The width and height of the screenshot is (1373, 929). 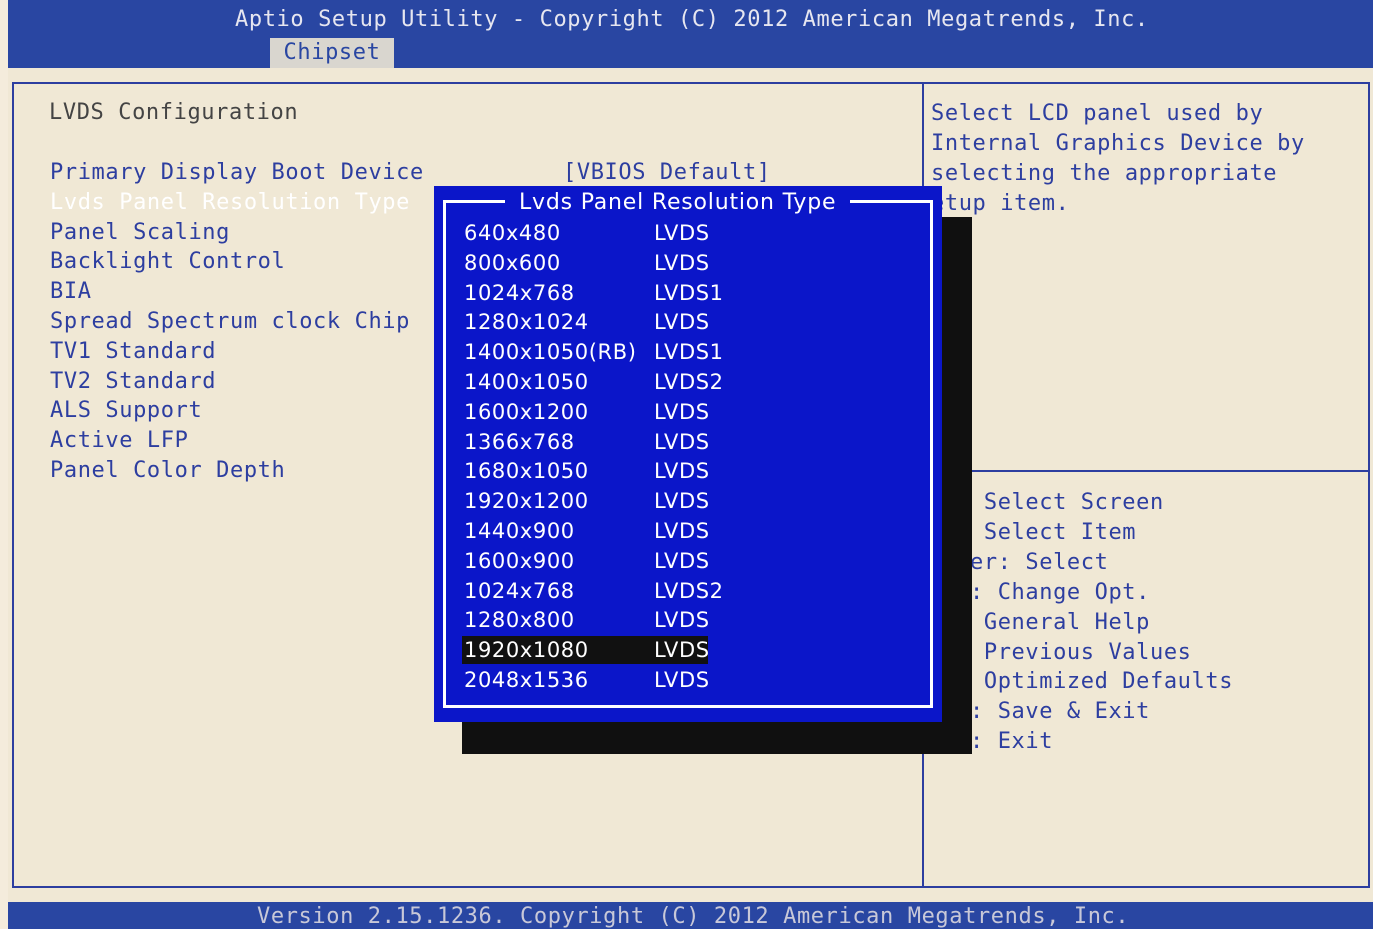 I want to click on resolution-value: 1280x800, so click(x=519, y=620).